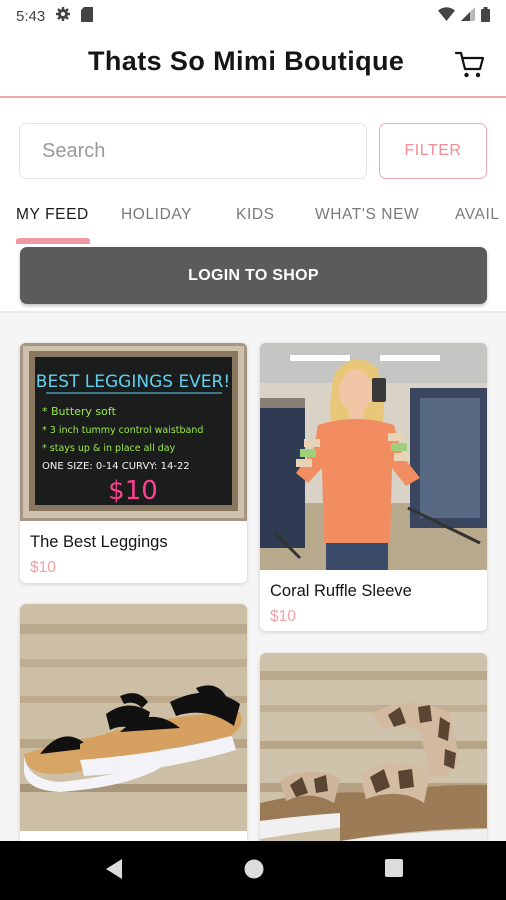 Image resolution: width=506 pixels, height=900 pixels. I want to click on filter-button: FILTER, so click(433, 151).